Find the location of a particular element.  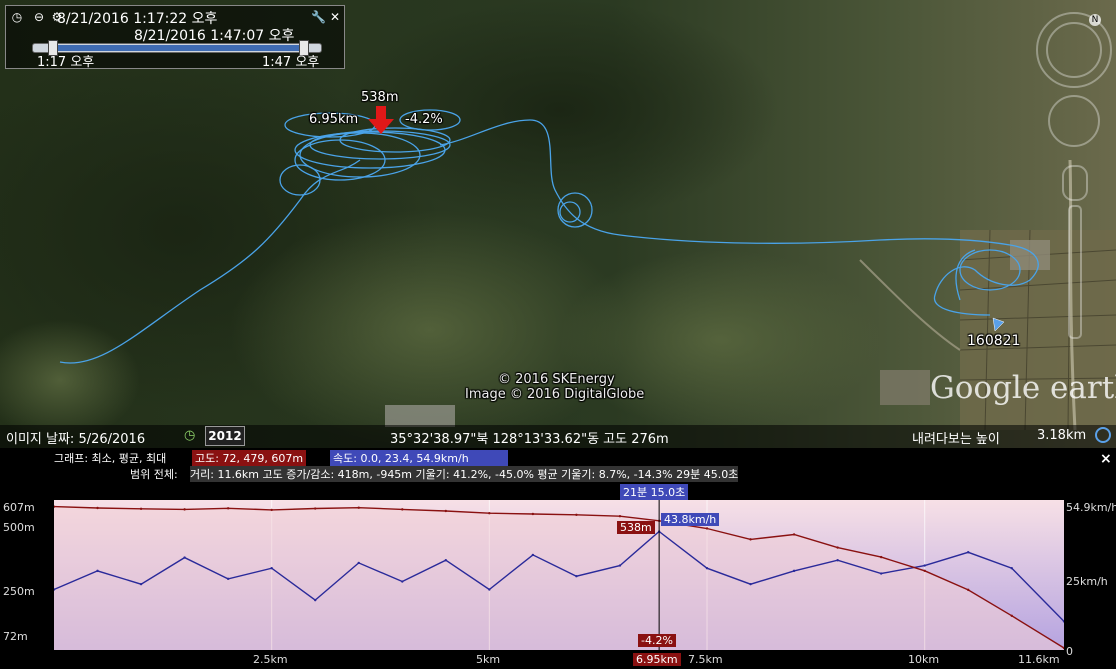

point-distance: 6.95km is located at coordinates (334, 119).